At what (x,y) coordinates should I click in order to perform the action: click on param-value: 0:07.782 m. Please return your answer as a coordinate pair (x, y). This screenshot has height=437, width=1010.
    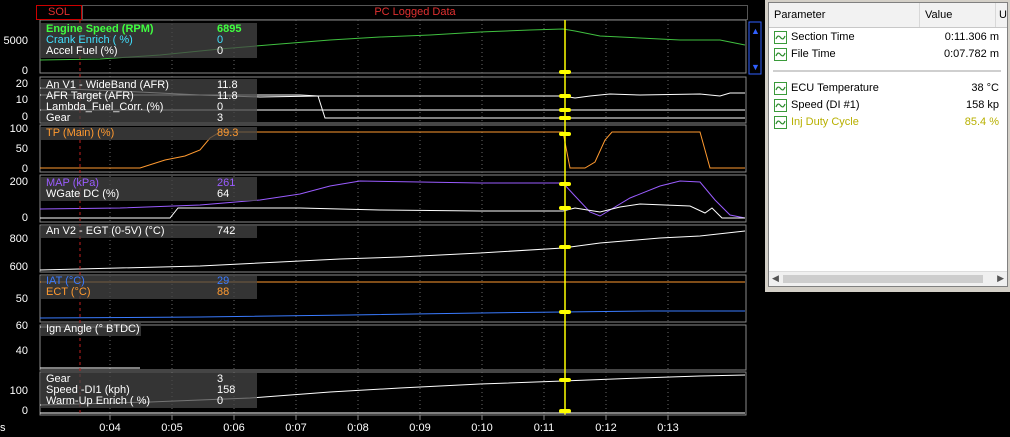
    Looking at the image, I should click on (971, 54).